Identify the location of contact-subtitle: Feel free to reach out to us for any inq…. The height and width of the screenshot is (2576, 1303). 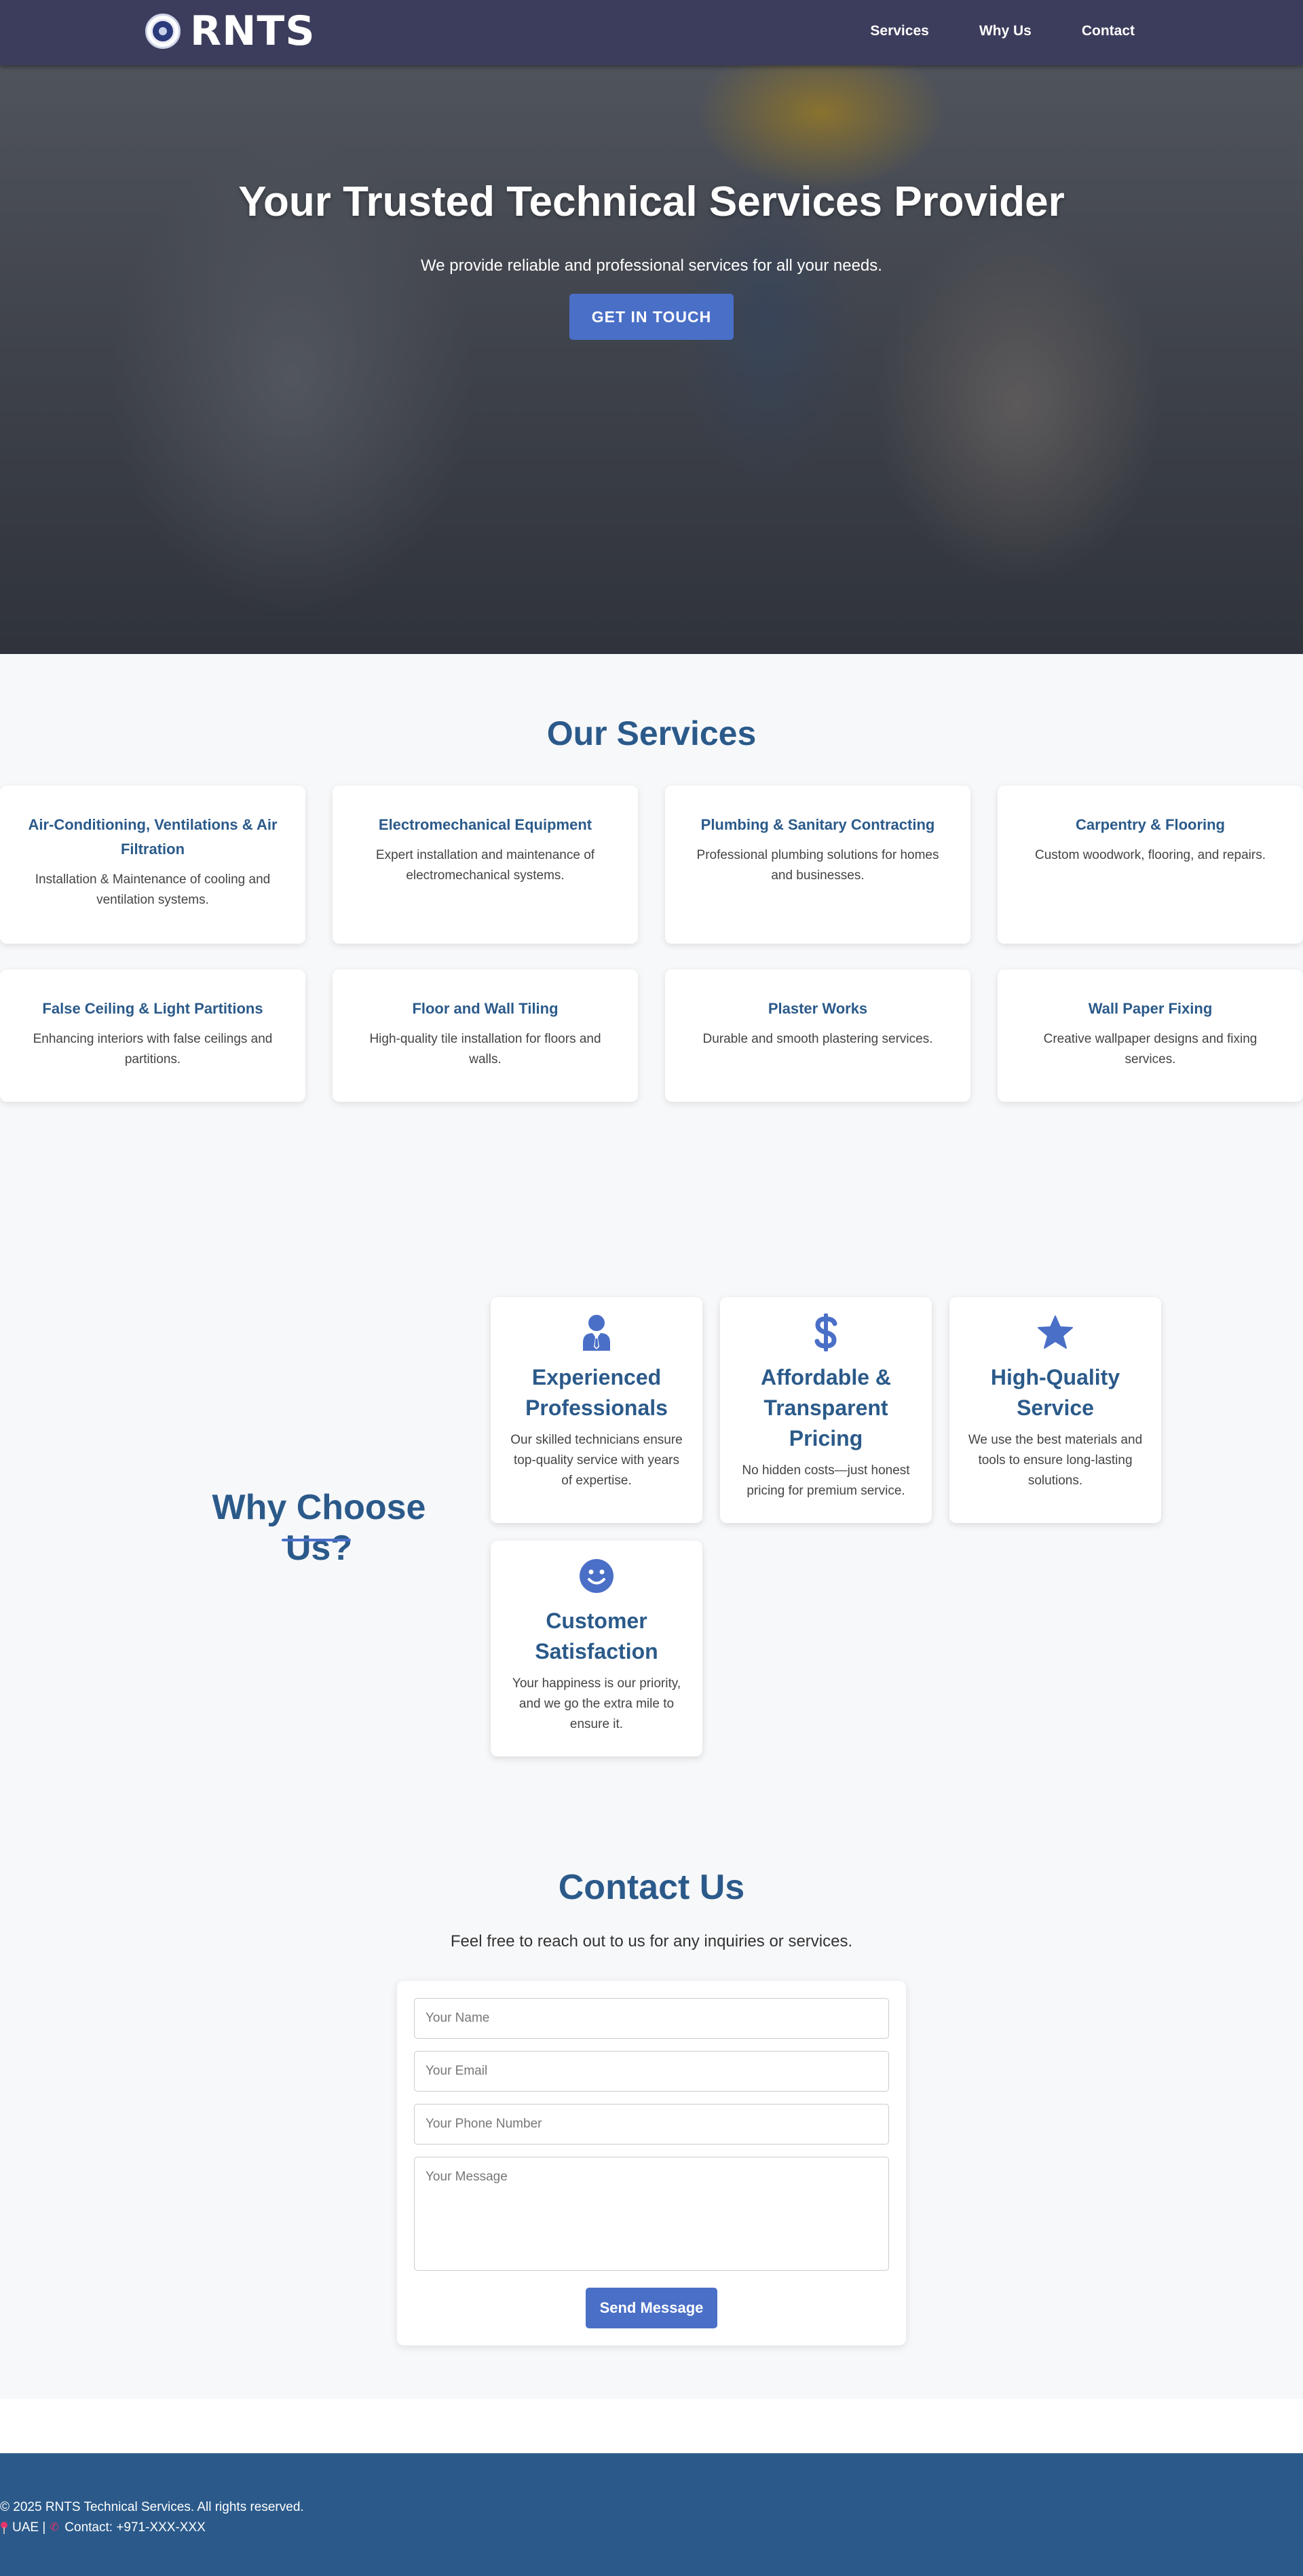
(651, 1941).